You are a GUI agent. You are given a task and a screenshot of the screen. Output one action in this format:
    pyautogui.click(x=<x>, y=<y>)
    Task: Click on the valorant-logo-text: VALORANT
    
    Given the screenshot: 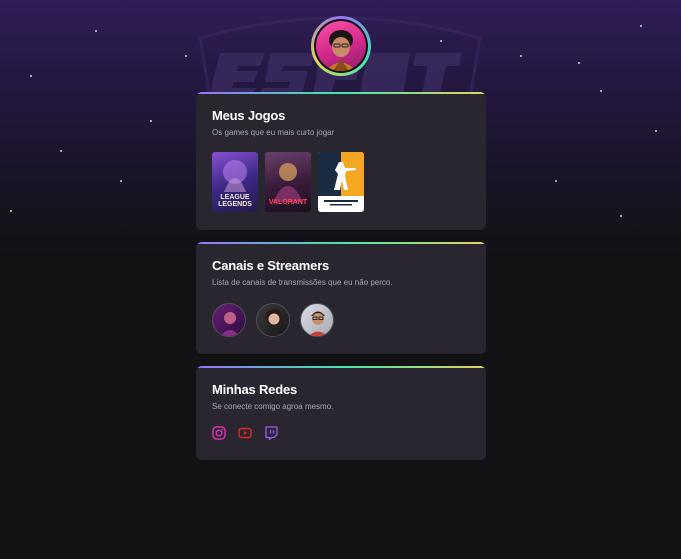 What is the action you would take?
    pyautogui.click(x=288, y=202)
    